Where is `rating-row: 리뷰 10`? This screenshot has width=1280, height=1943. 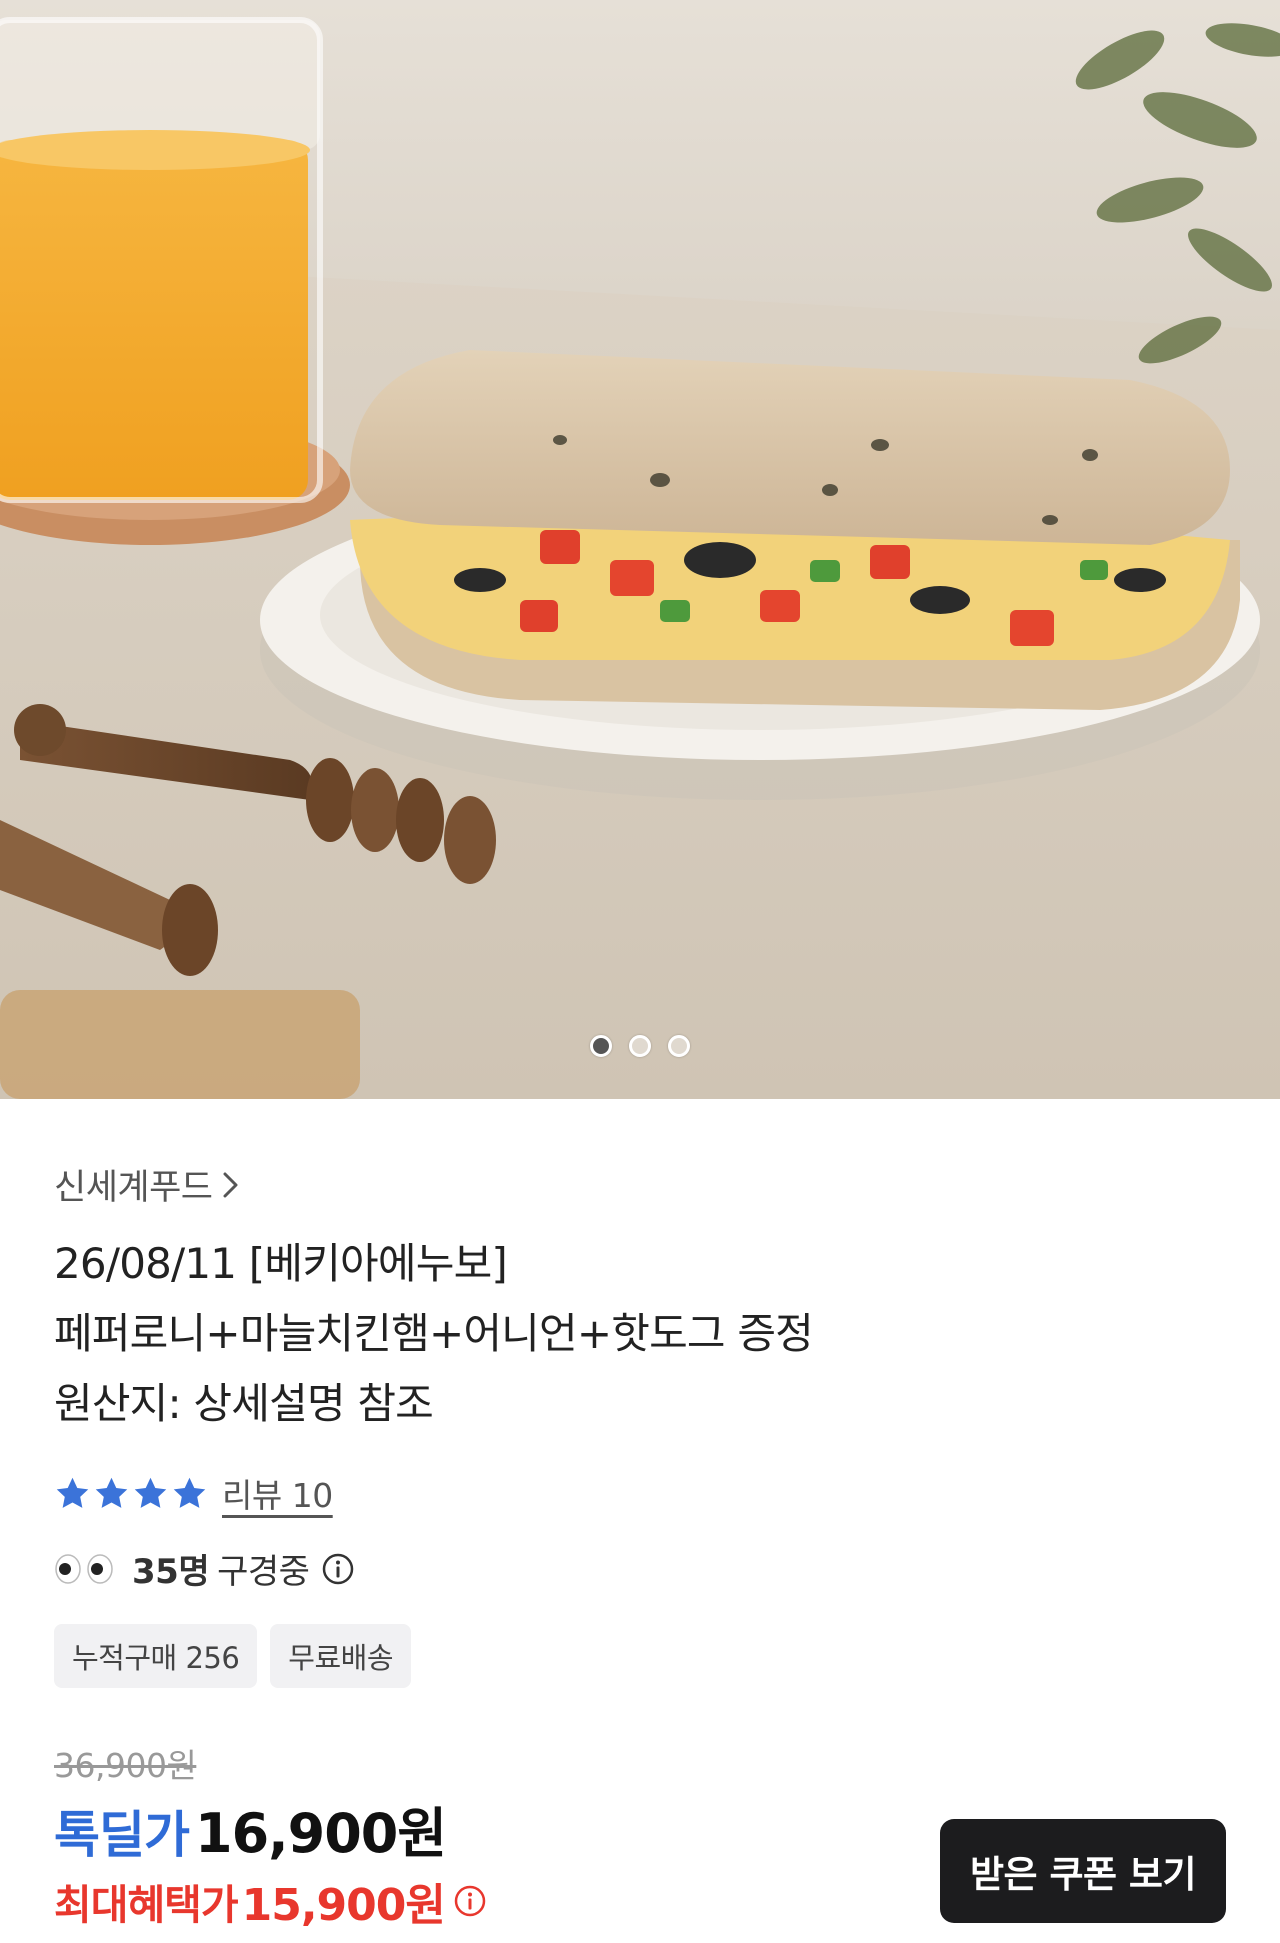
rating-row: 리뷰 10 is located at coordinates (193, 1493).